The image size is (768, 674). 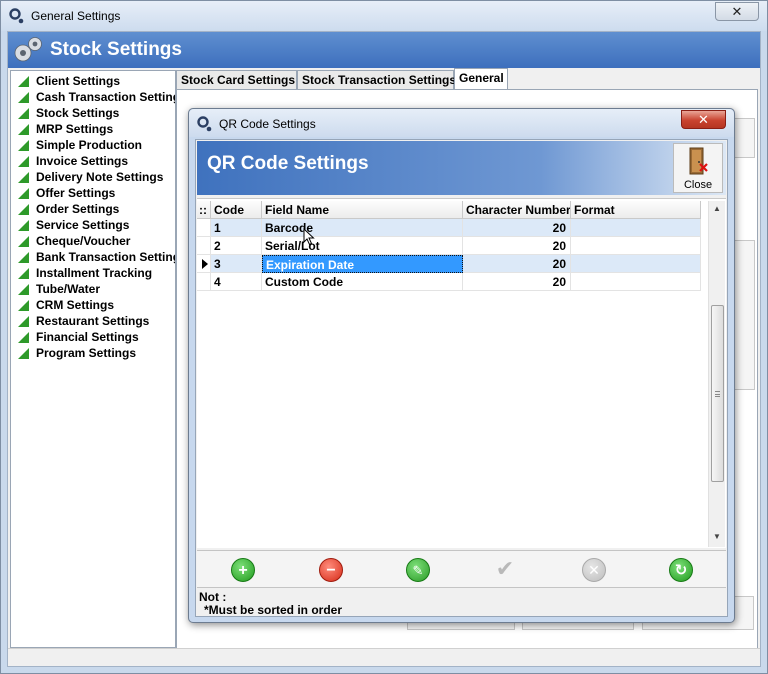 What do you see at coordinates (243, 570) in the screenshot?
I see `add-icon: +` at bounding box center [243, 570].